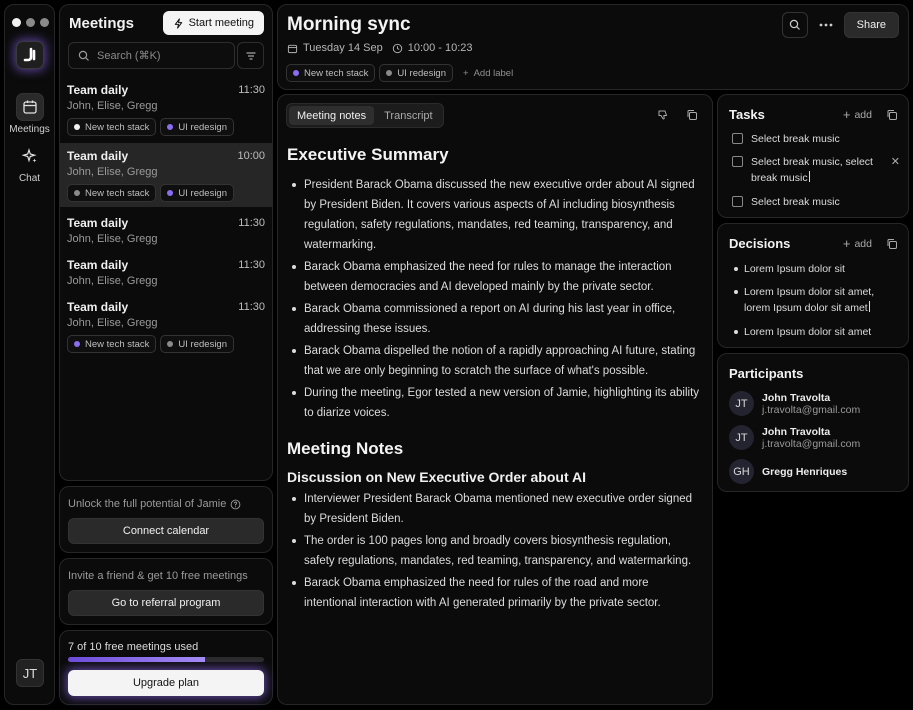 This screenshot has height=710, width=913. What do you see at coordinates (30, 55) in the screenshot?
I see `app-logo` at bounding box center [30, 55].